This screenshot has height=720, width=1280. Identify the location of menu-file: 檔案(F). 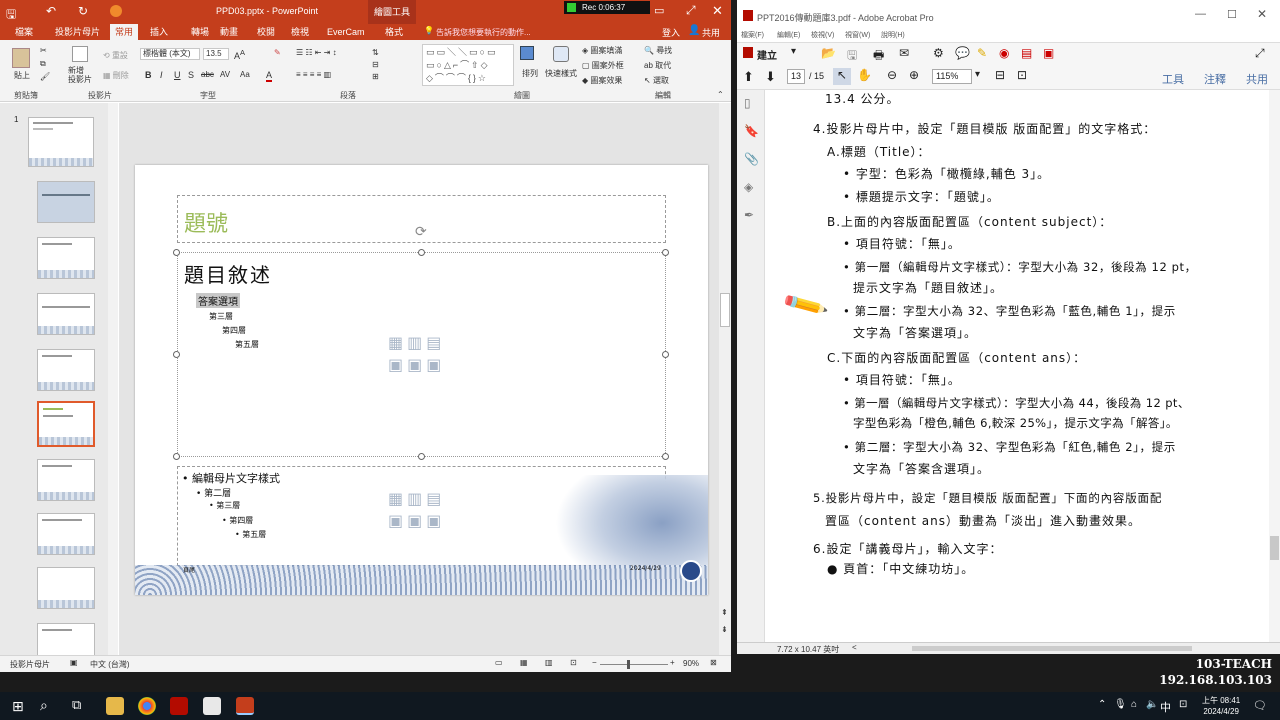
(752, 35).